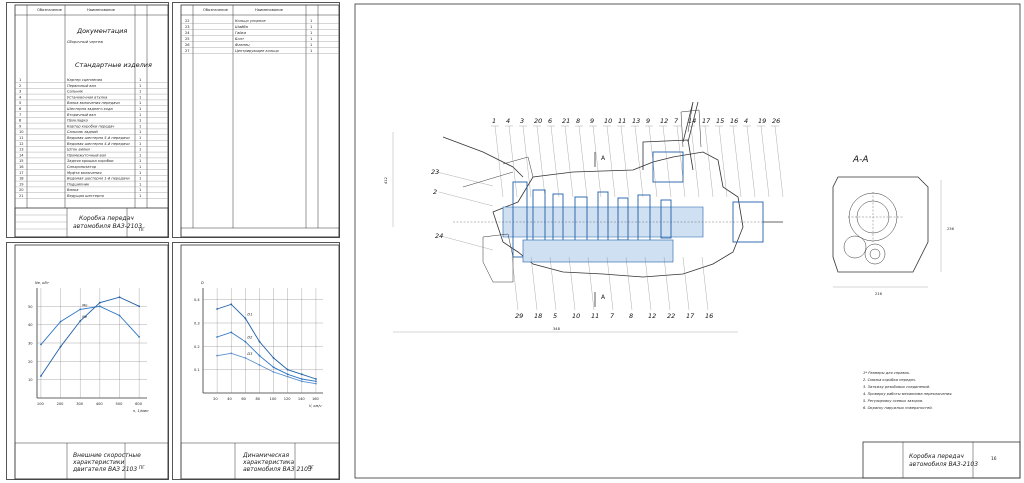 The image size is (1024, 483). I want to click on spec1-row-name: Установочная втулка, so click(87, 97).